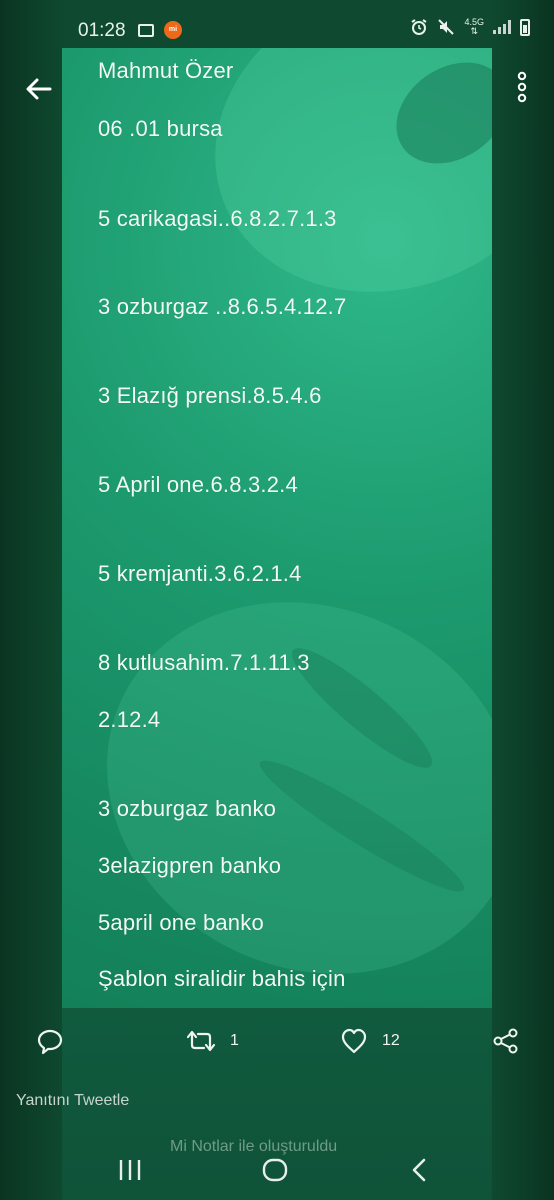 The height and width of the screenshot is (1200, 554). I want to click on note-line-banko: 3 ozburgaz banko, so click(187, 808).